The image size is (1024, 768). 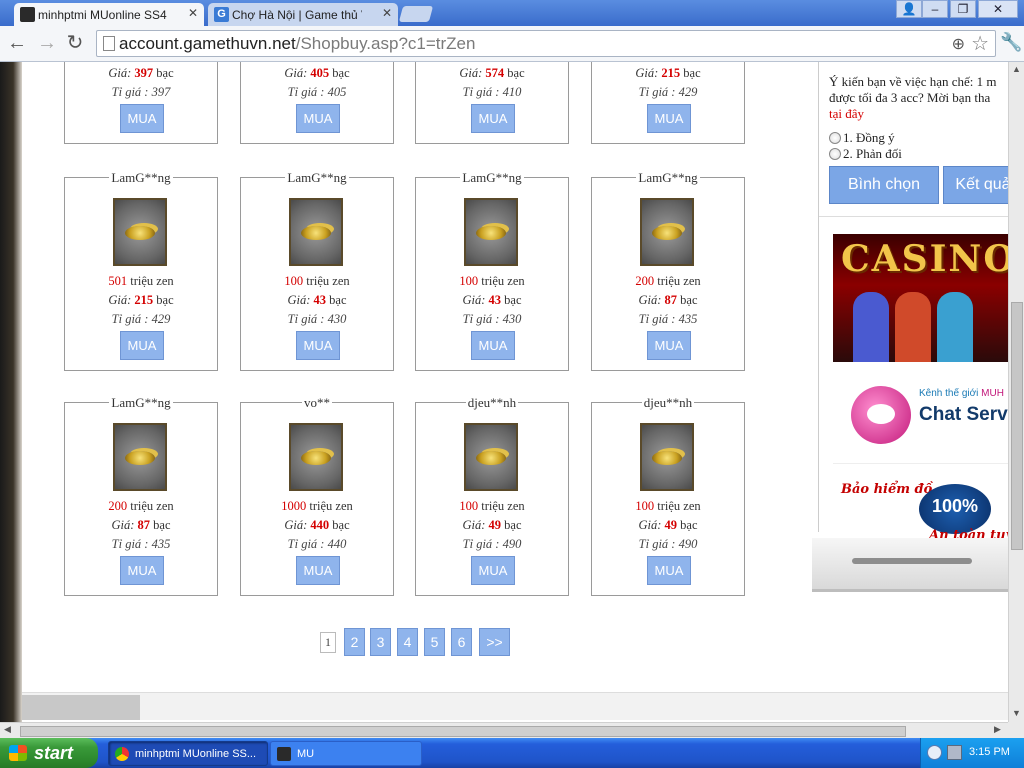 I want to click on pager-page-link: 5, so click(x=434, y=642).